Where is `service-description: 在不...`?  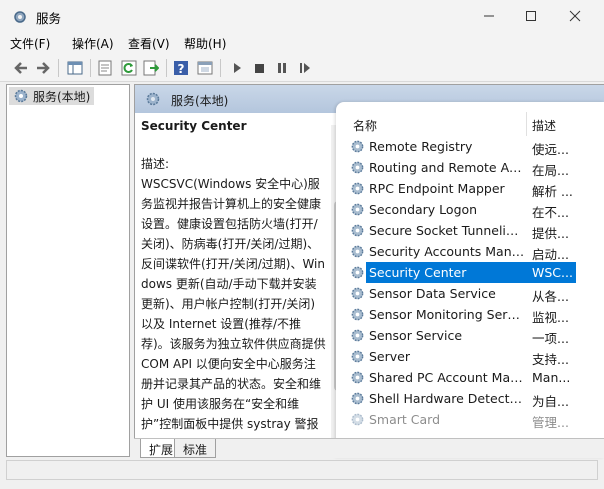
service-description: 在不... is located at coordinates (550, 212).